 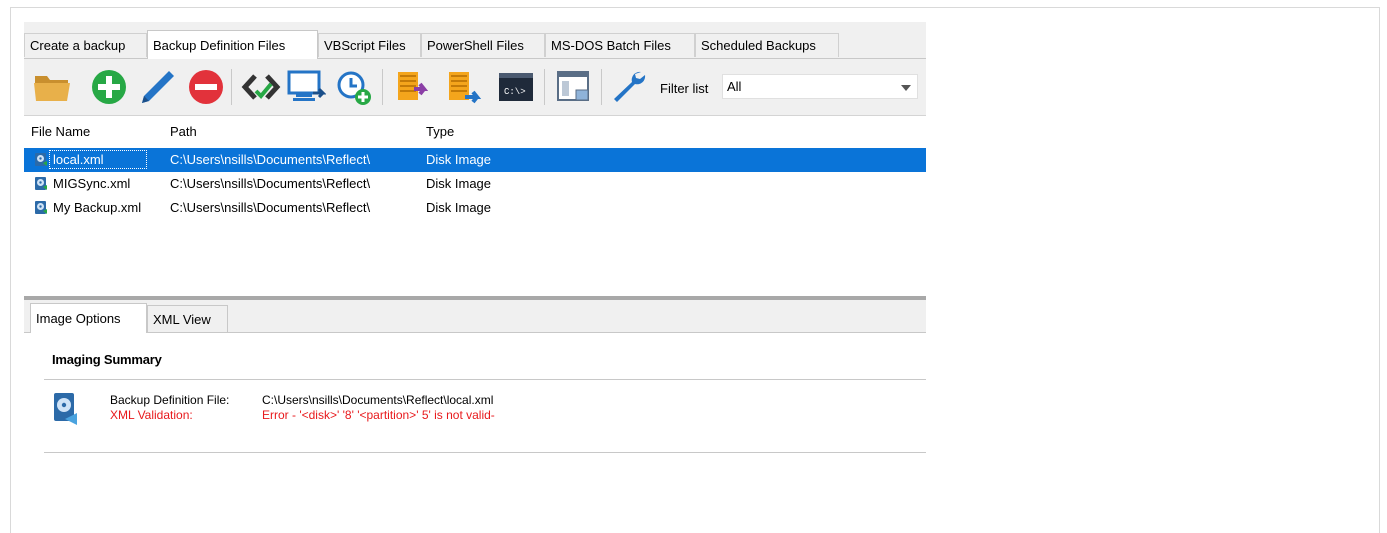 What do you see at coordinates (261, 87) in the screenshot?
I see `xml-code-icon` at bounding box center [261, 87].